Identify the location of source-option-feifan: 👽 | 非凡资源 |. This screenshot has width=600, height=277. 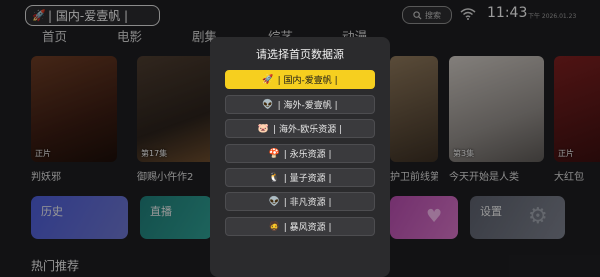
(300, 201).